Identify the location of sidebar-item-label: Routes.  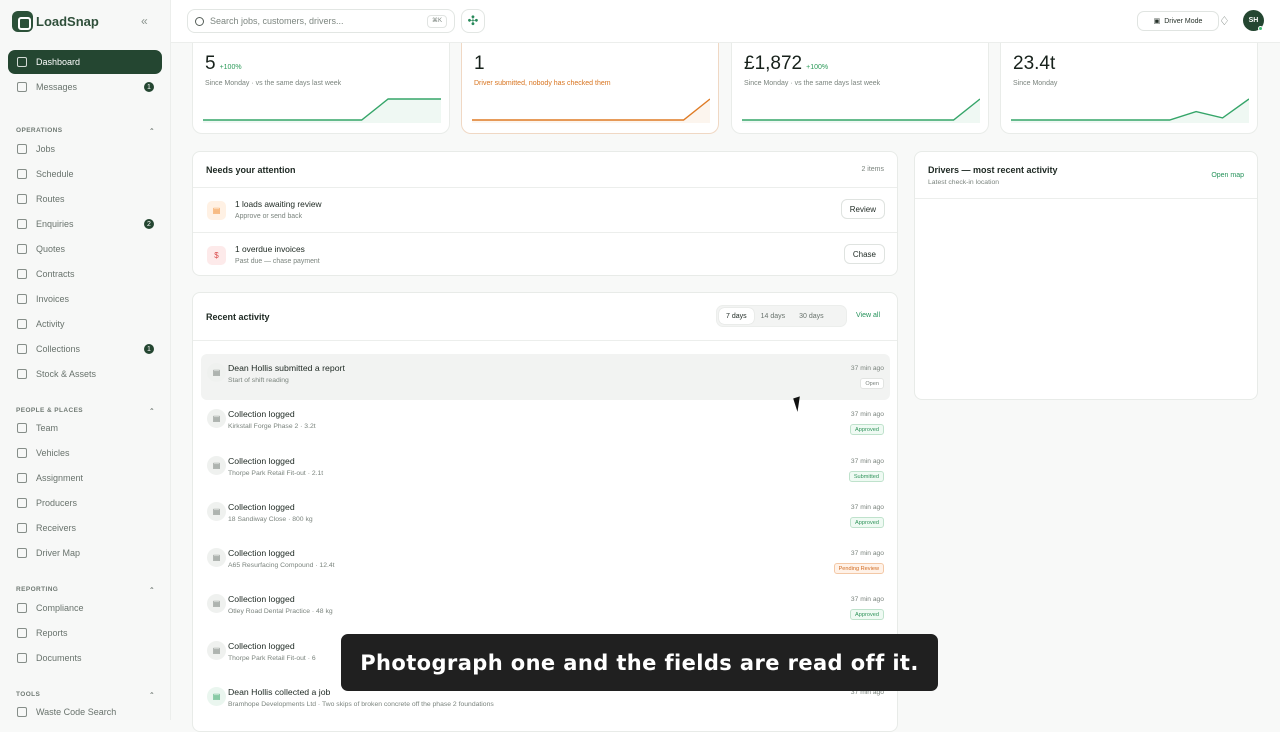
(50, 199).